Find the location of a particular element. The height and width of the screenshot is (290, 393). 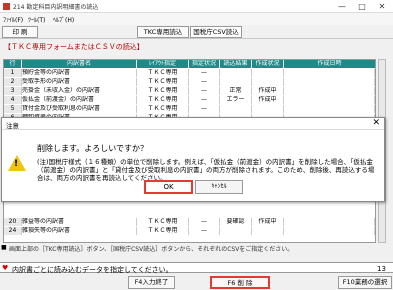

cell-name: 預貯金等の内訳書 is located at coordinates (79, 73).